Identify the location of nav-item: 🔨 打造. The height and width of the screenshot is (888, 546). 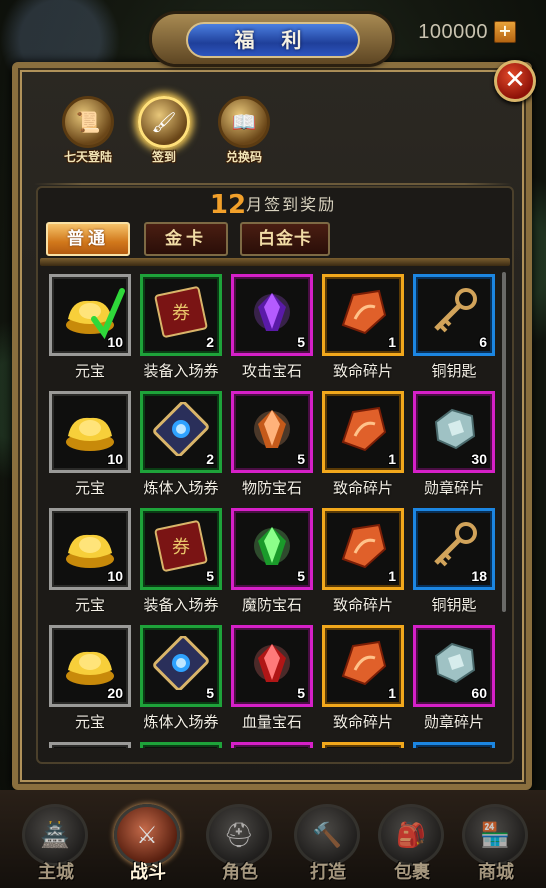
(328, 844).